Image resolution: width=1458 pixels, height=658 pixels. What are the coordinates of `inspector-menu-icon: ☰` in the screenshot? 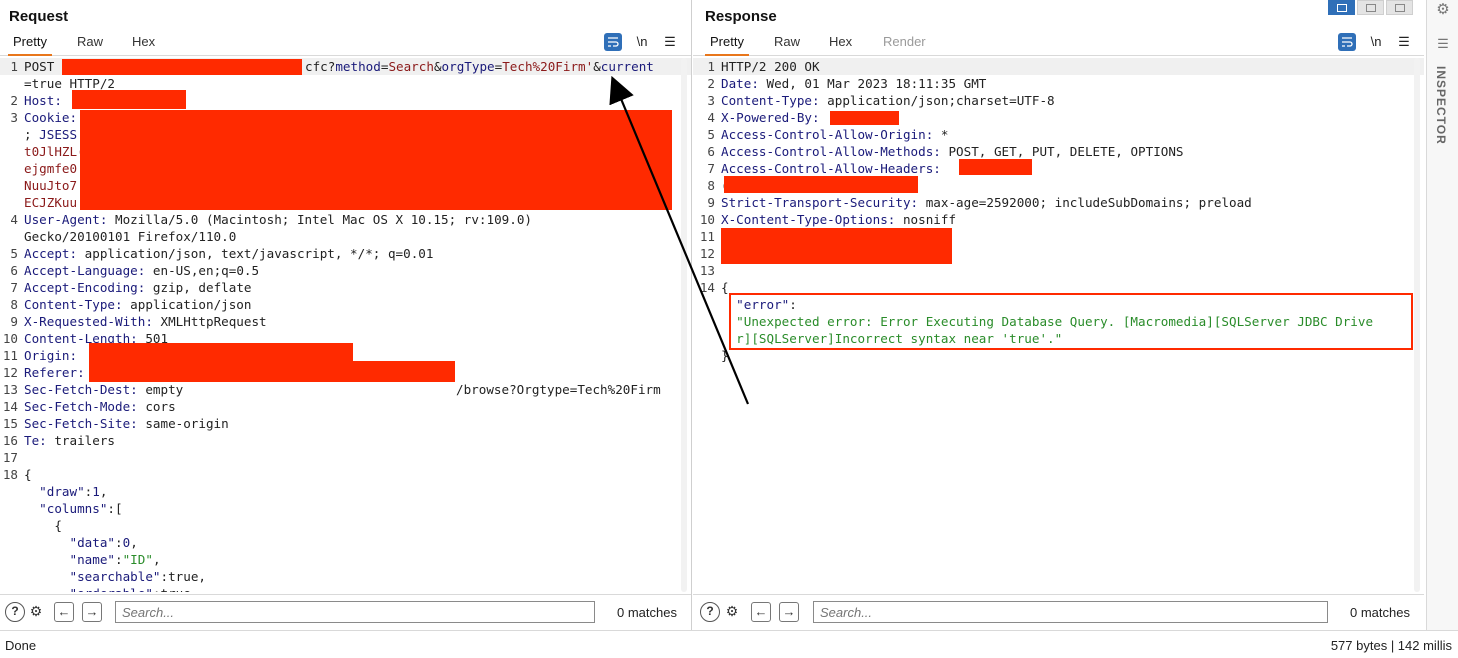 It's located at (1442, 44).